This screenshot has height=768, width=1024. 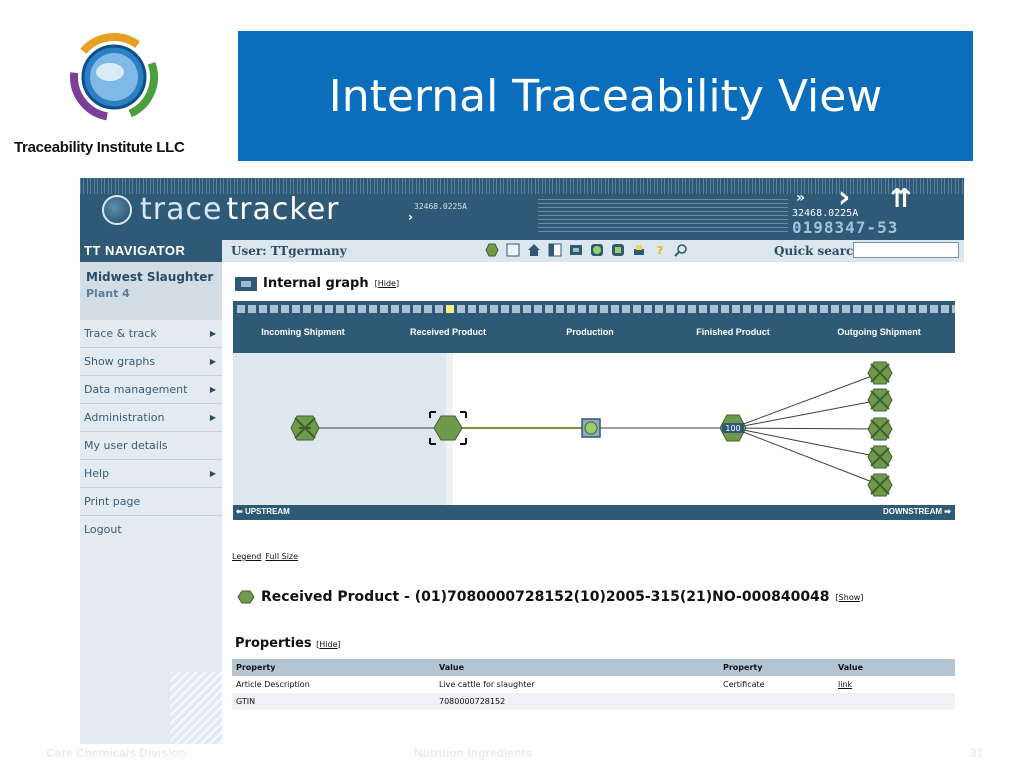 What do you see at coordinates (151, 390) in the screenshot?
I see `sidebar-item-data-management: Data management ▶` at bounding box center [151, 390].